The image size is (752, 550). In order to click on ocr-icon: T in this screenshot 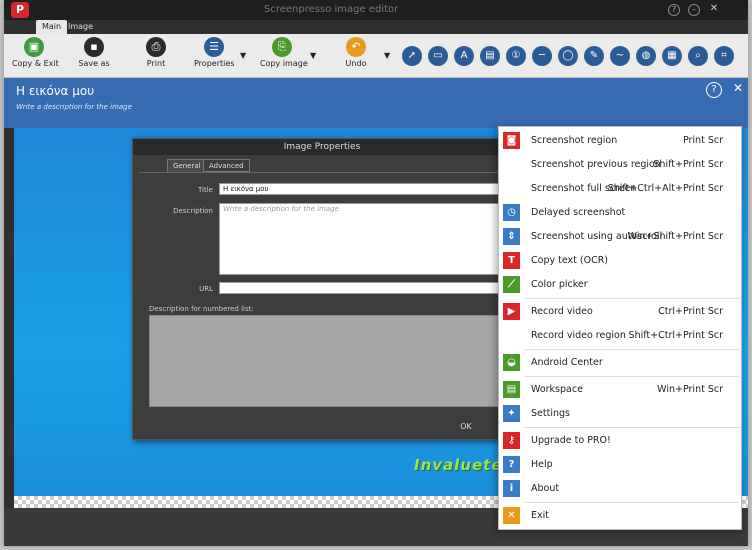, I will do `click(511, 260)`.